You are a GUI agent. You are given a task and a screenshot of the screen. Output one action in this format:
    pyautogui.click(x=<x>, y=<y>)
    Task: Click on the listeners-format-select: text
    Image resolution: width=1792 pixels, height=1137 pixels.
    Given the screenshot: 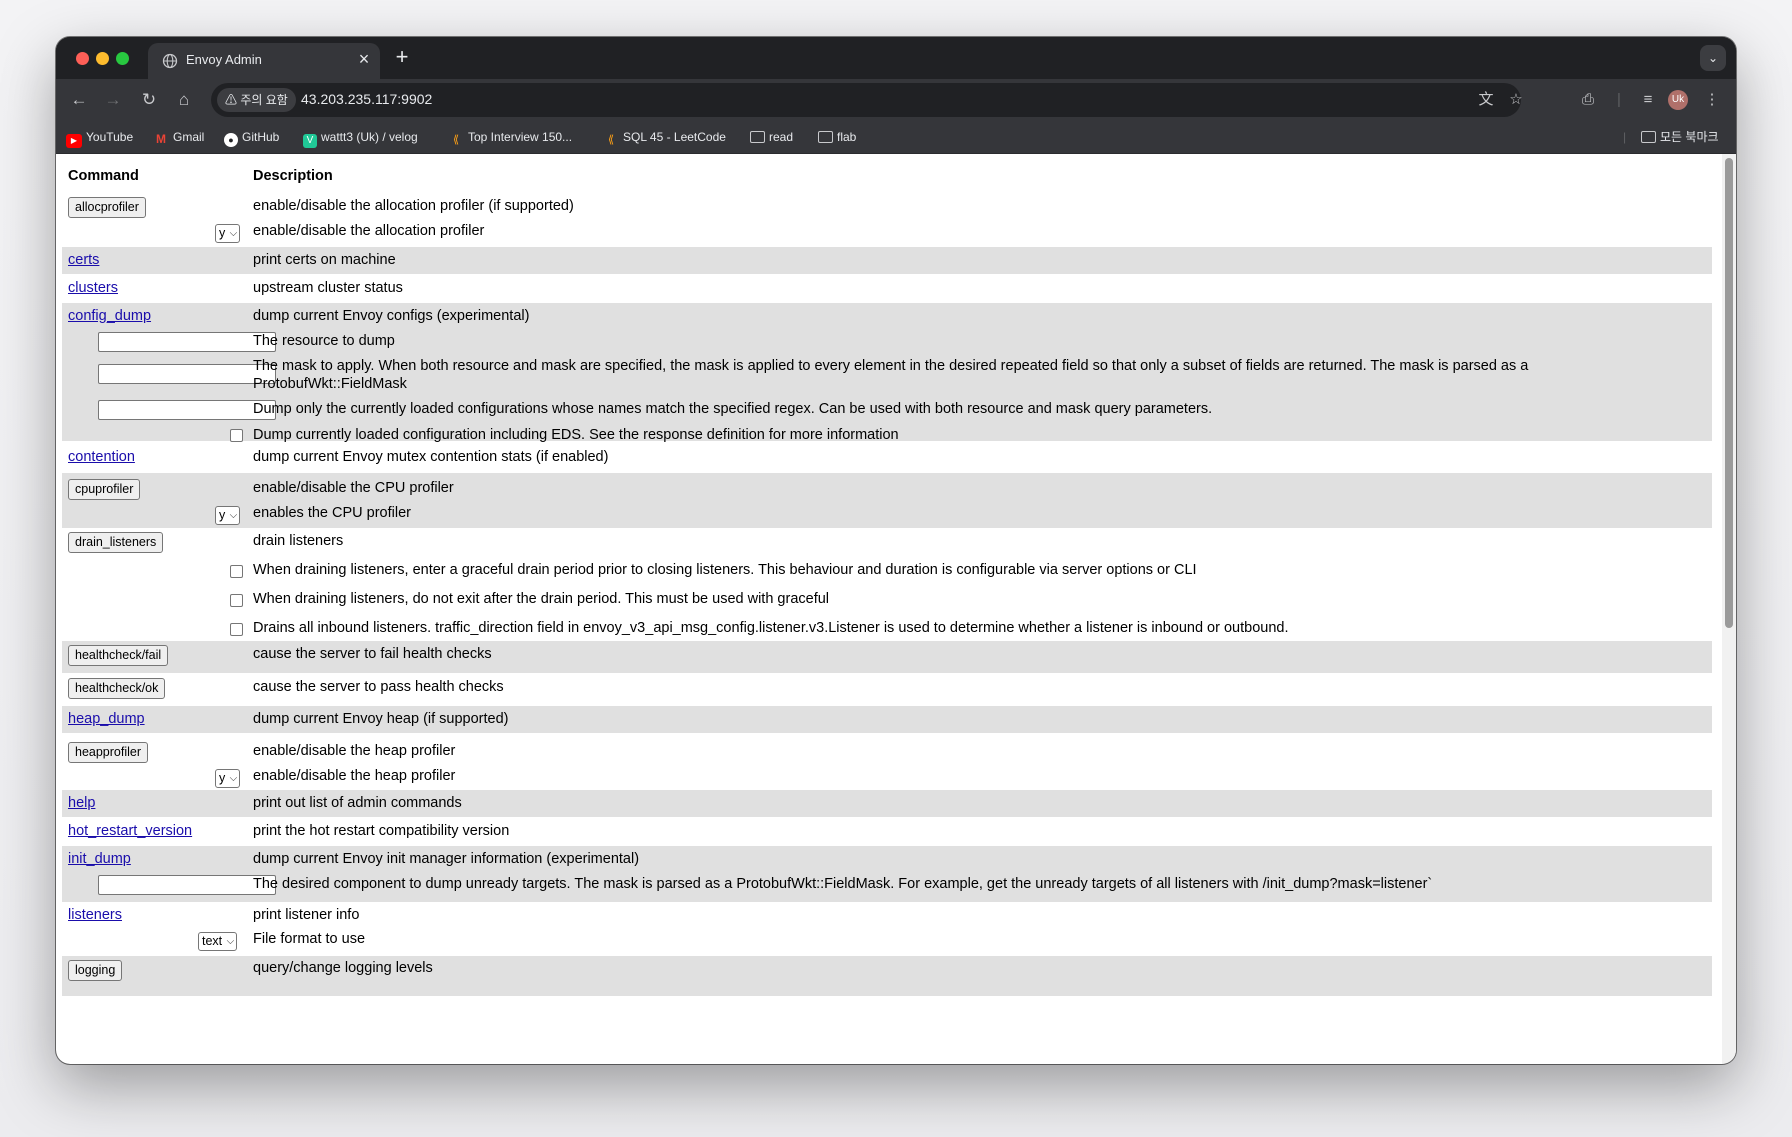 What is the action you would take?
    pyautogui.click(x=218, y=941)
    